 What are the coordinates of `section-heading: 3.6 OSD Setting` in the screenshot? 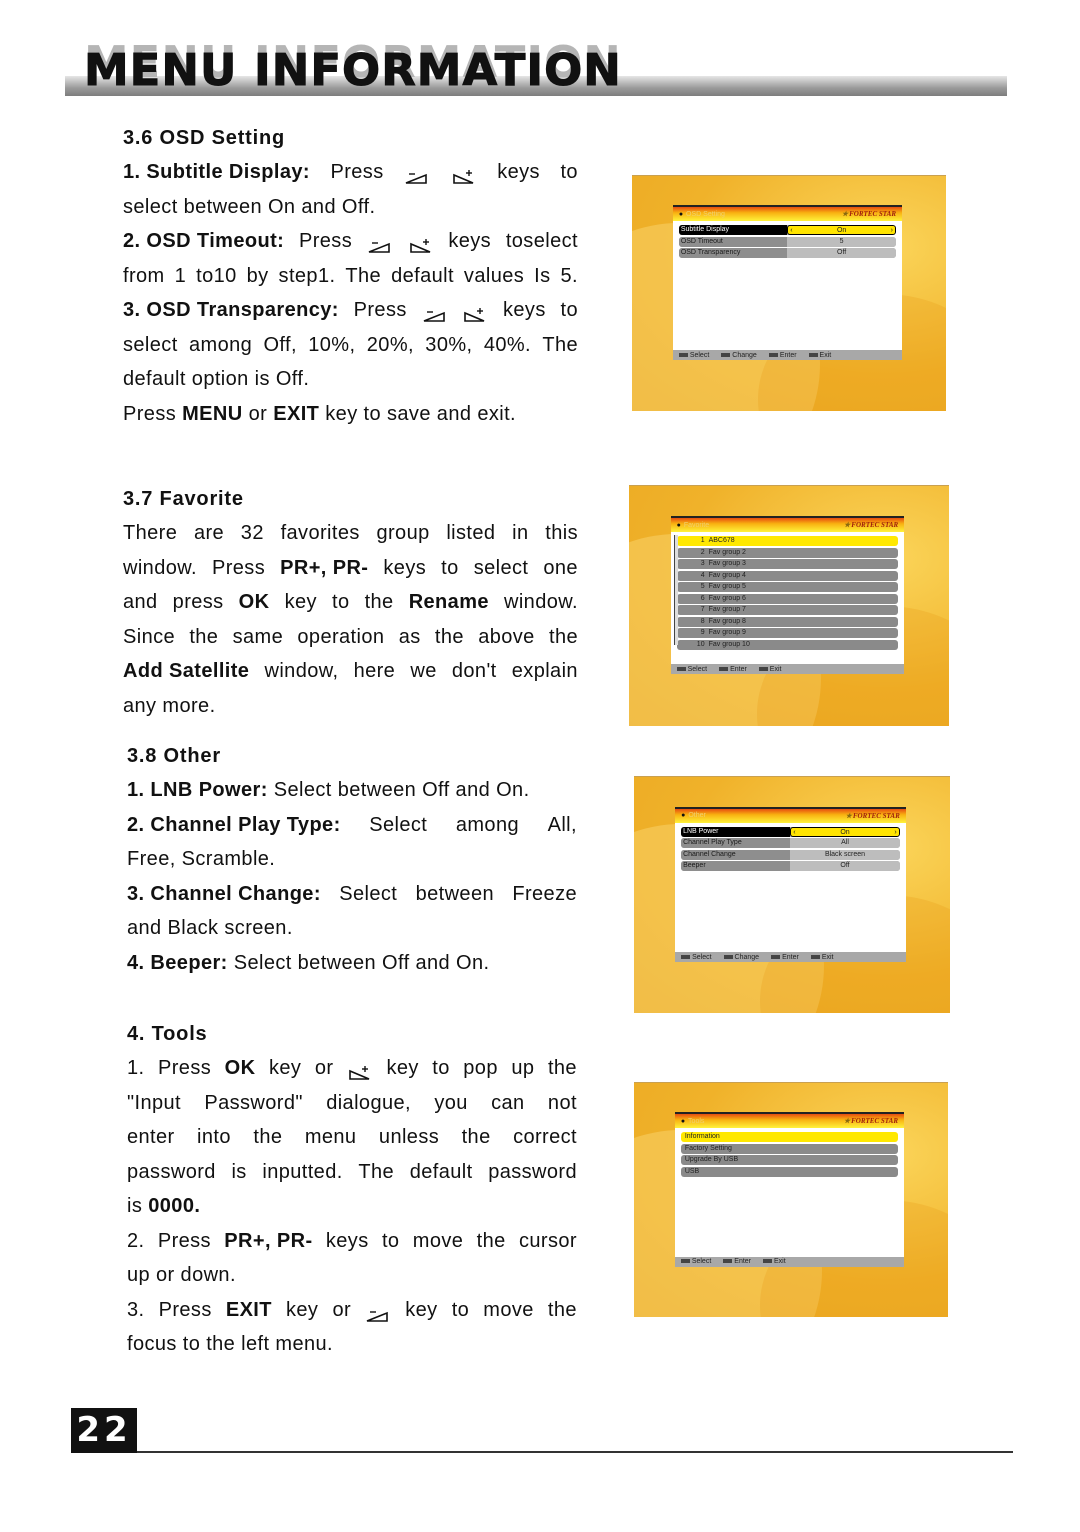 It's located at (204, 138).